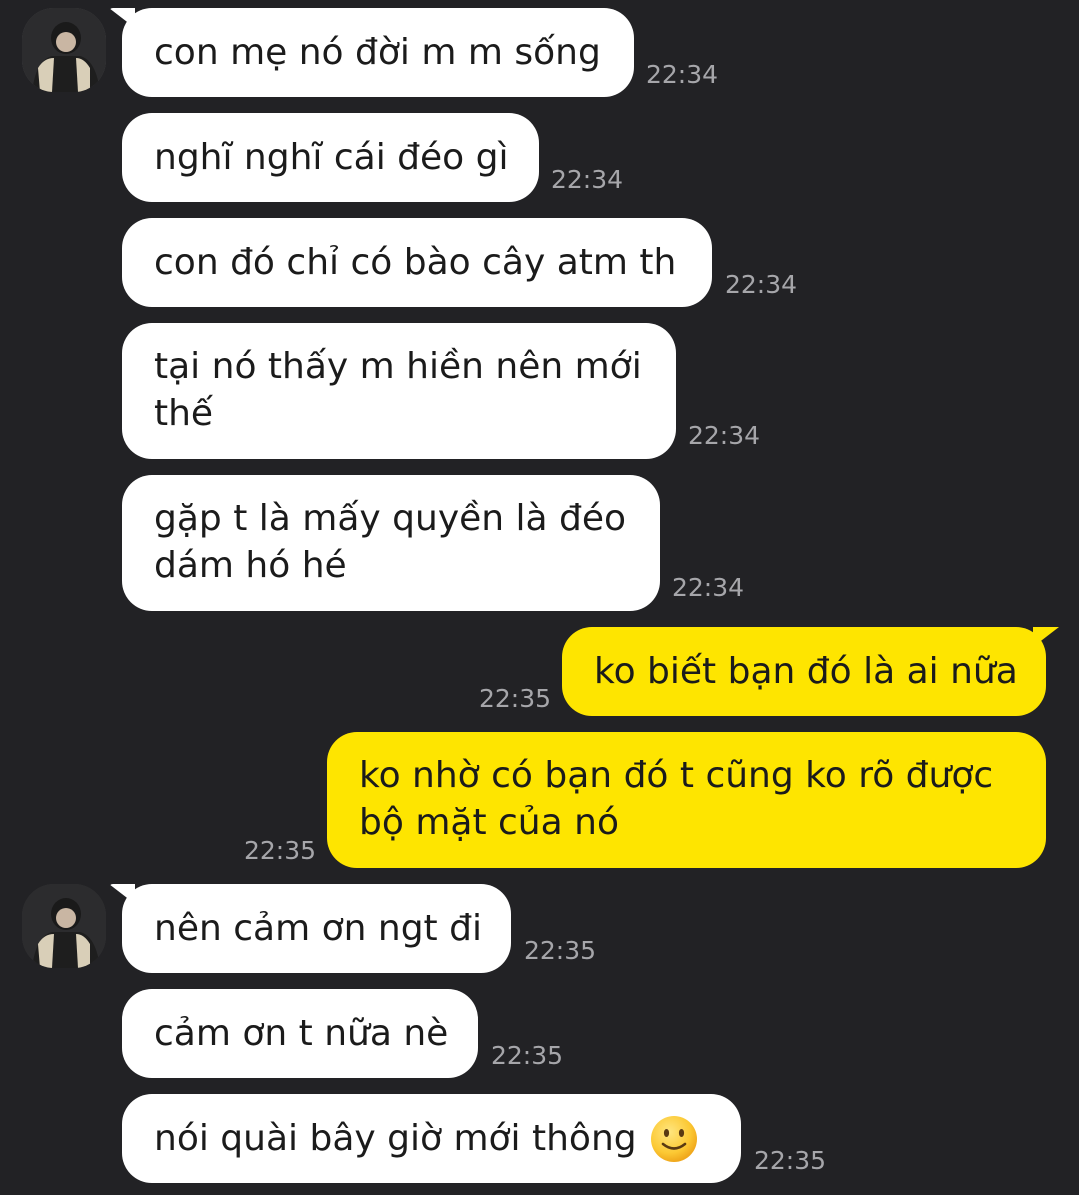 This screenshot has height=1195, width=1079. I want to click on message-line: thế, so click(184, 413).